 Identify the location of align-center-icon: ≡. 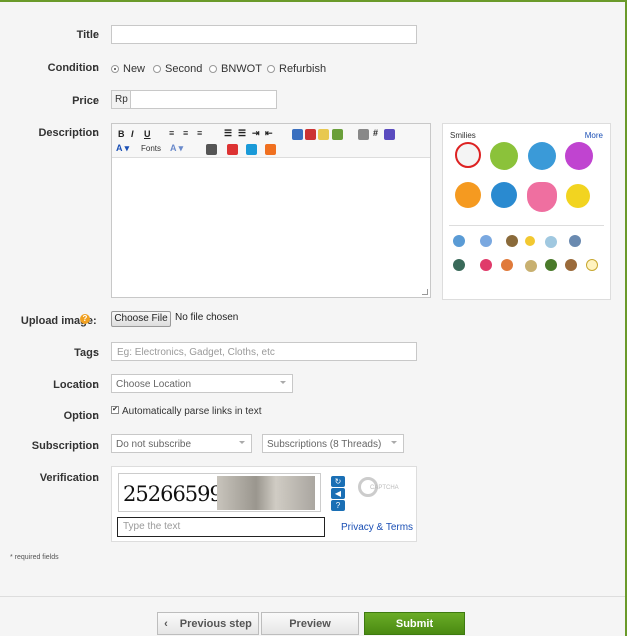
(185, 133).